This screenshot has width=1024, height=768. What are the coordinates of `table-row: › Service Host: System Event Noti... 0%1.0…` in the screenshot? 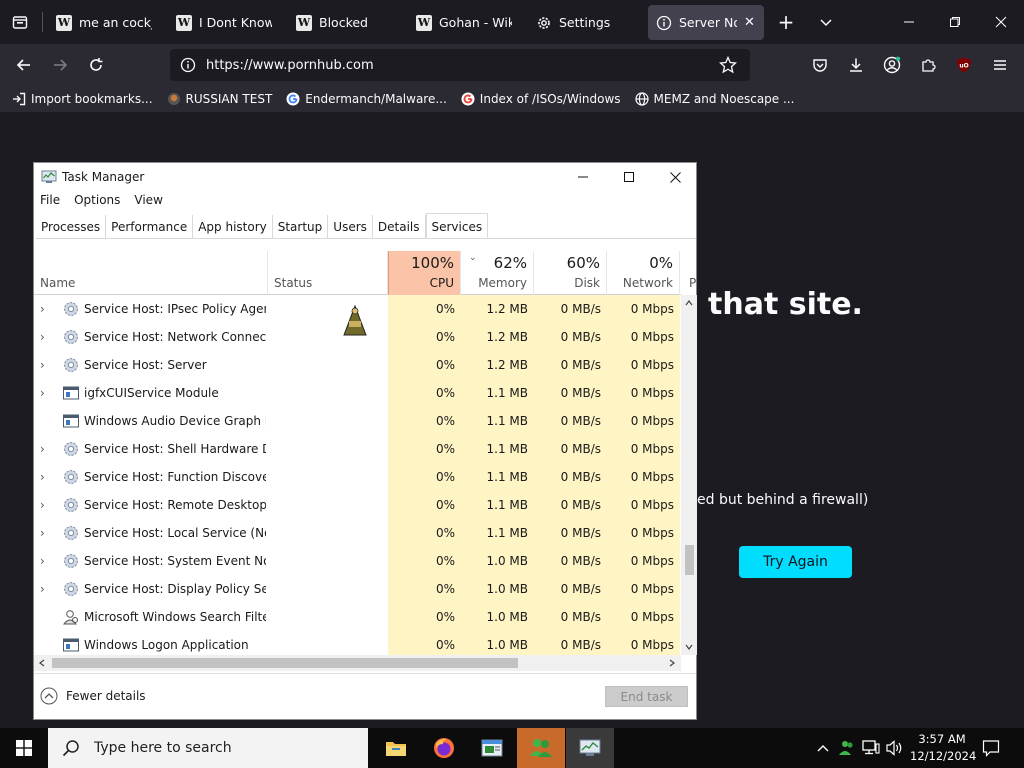 It's located at (357, 561).